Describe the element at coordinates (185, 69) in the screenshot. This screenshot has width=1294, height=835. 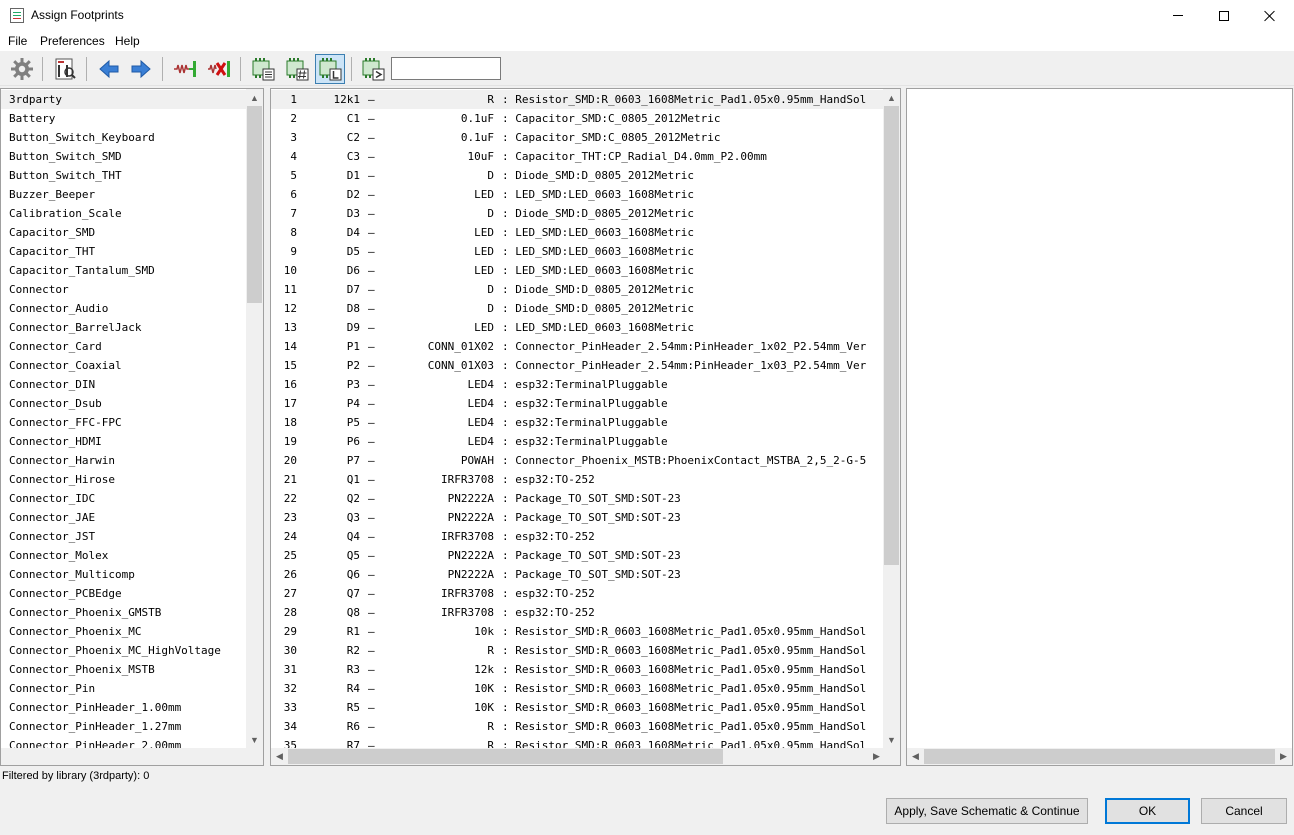
I see `associate-icon` at that location.